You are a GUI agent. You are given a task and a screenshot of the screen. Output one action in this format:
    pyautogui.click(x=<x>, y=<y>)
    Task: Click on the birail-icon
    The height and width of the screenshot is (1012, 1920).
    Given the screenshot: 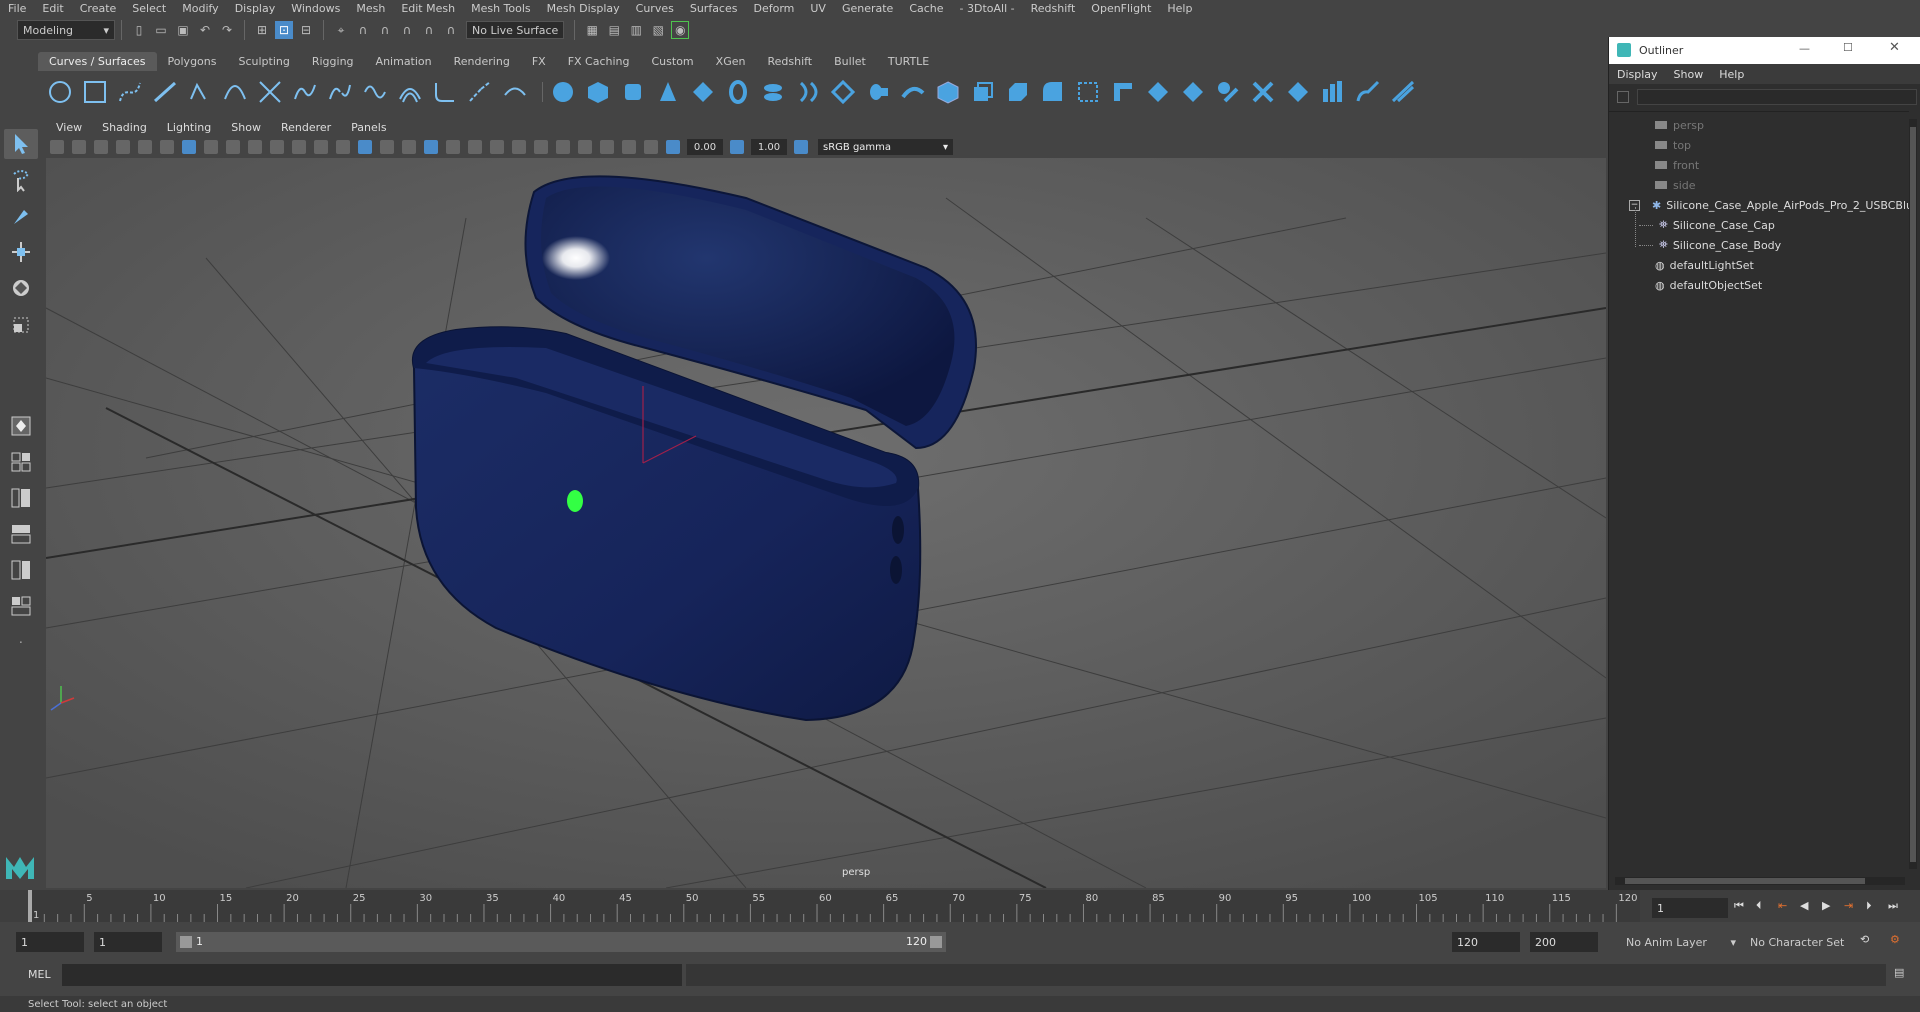 What is the action you would take?
    pyautogui.click(x=913, y=92)
    